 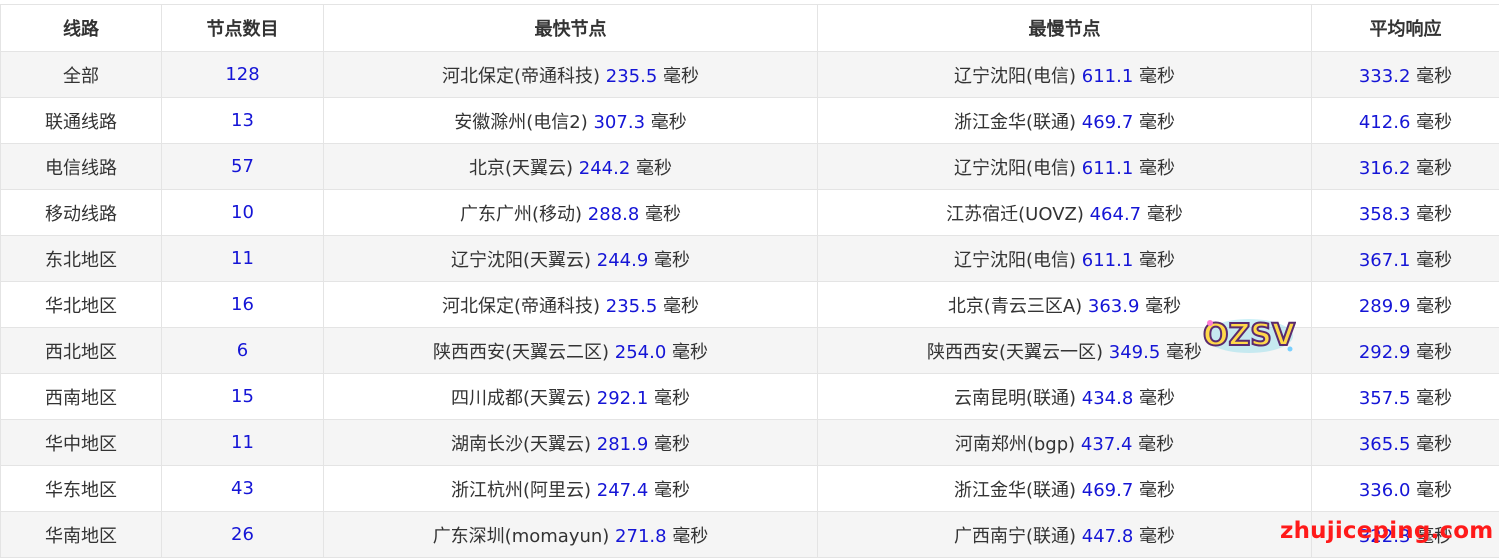 I want to click on slowest-ms: 363.9, so click(x=1113, y=306).